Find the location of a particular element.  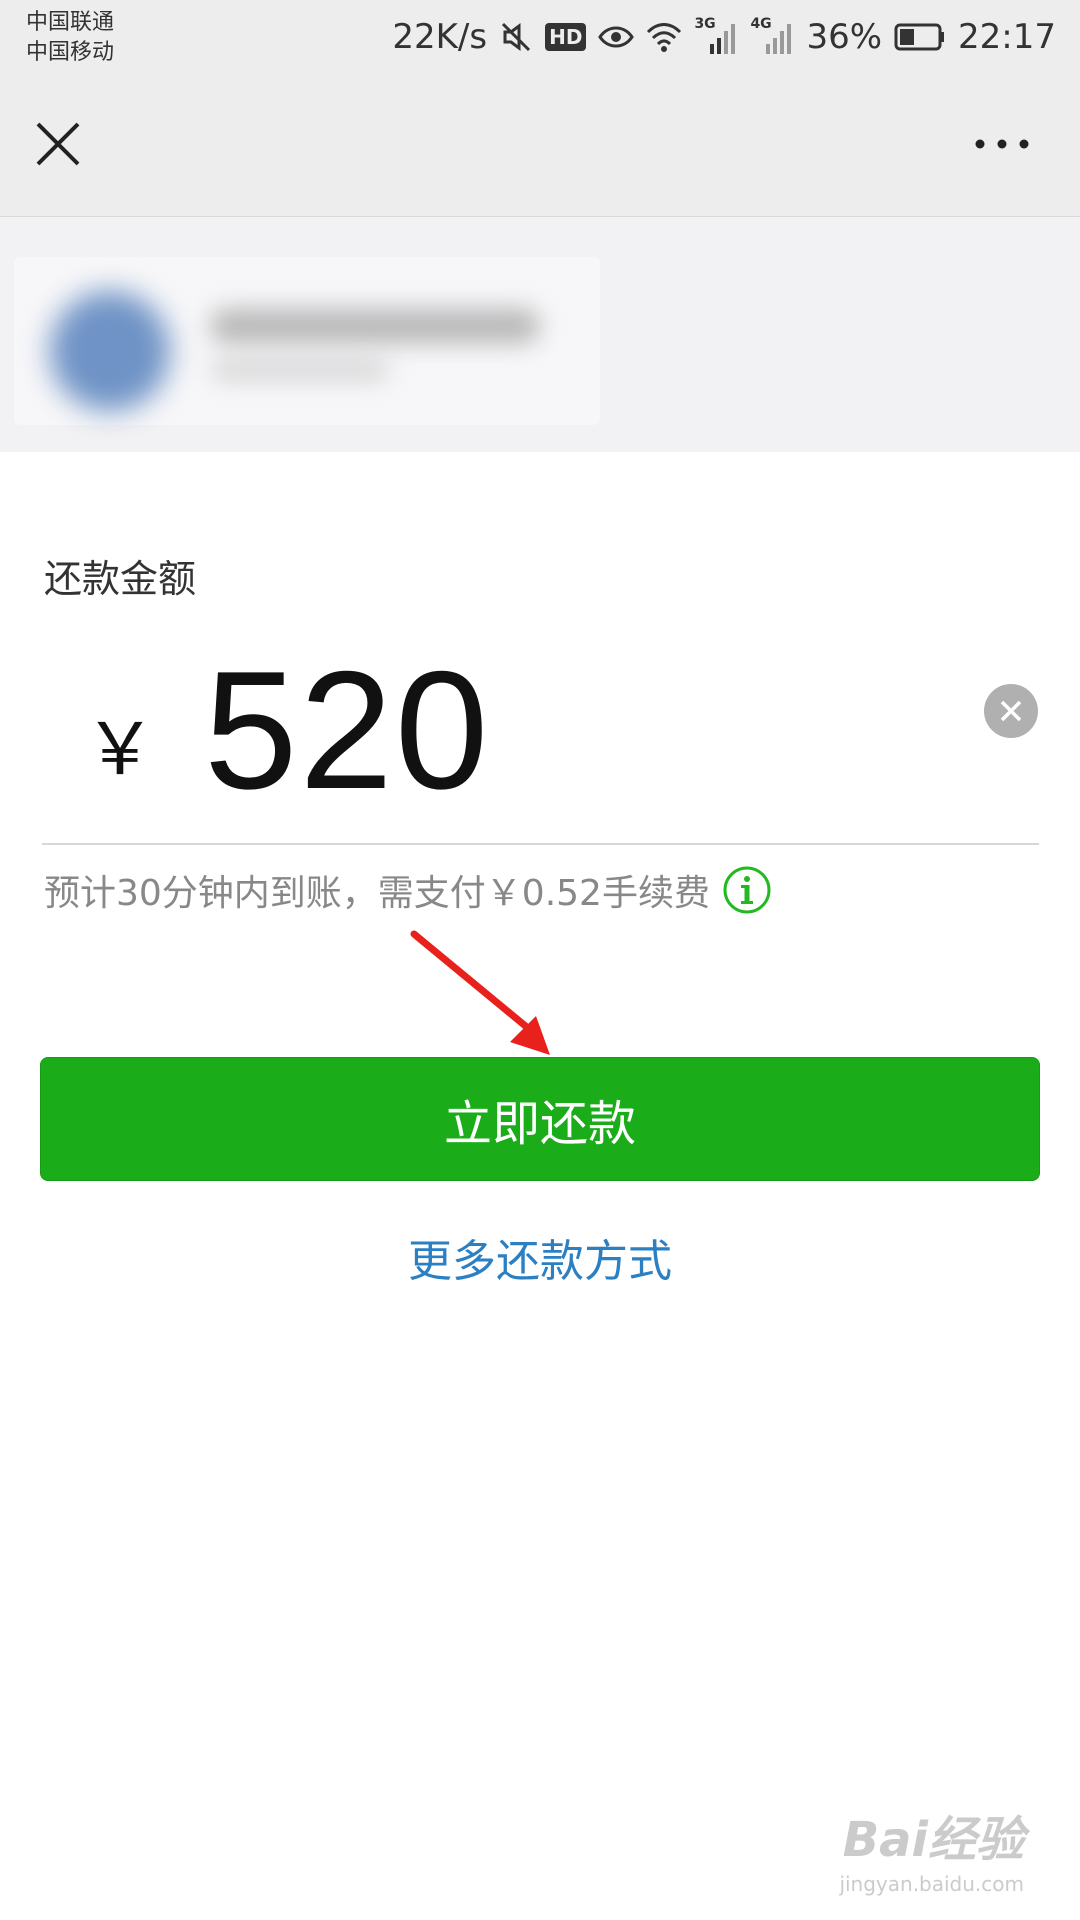

battery-icon is located at coordinates (920, 37).